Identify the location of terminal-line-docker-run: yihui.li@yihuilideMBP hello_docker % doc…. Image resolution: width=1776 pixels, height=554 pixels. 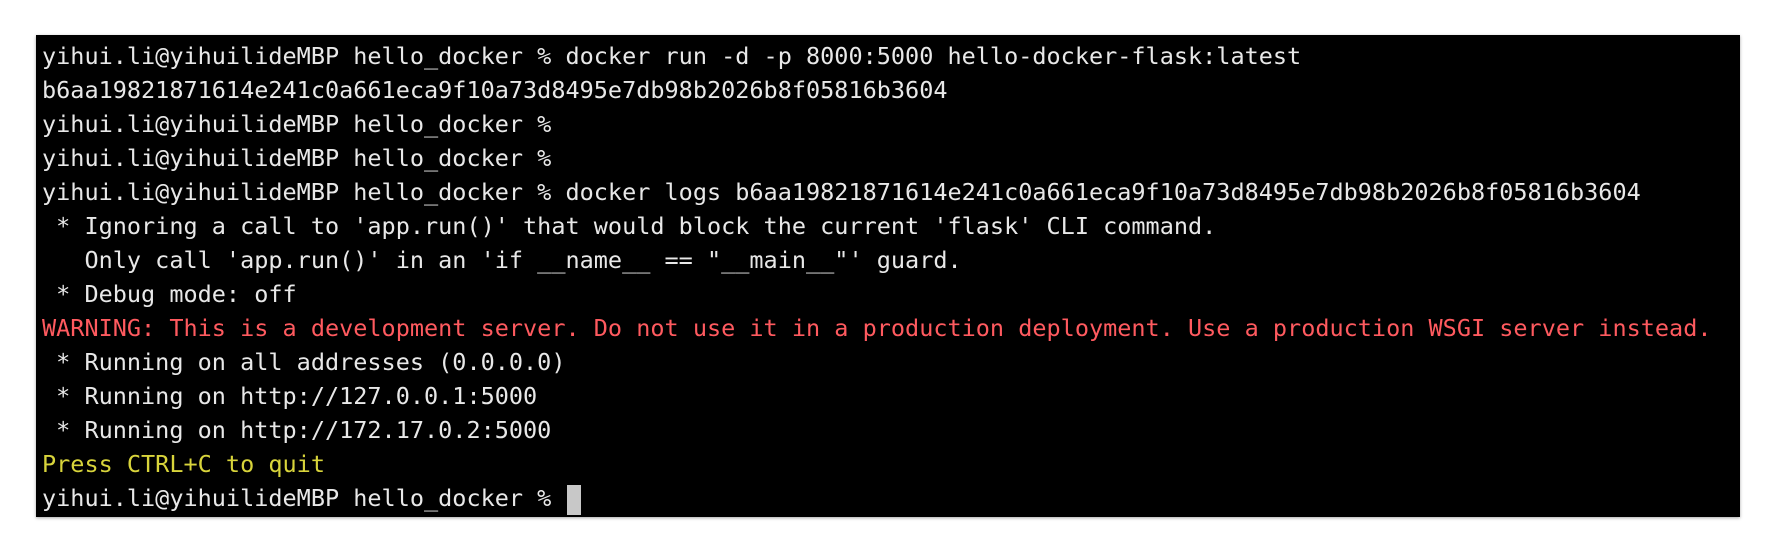
(672, 56).